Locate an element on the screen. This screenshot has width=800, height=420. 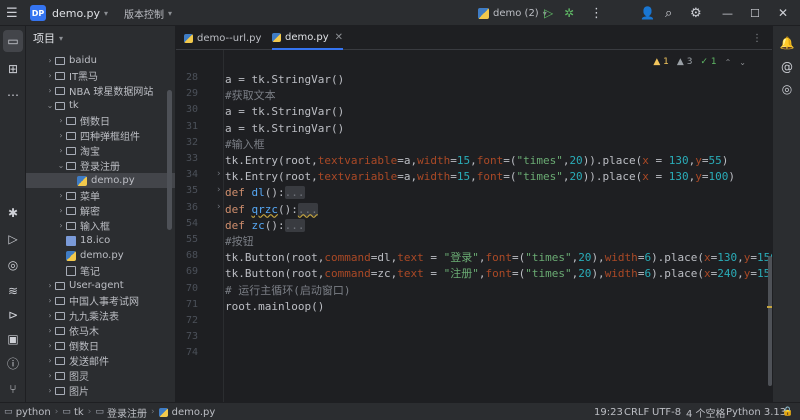
code-line: #按钮 is located at coordinates (239, 242).